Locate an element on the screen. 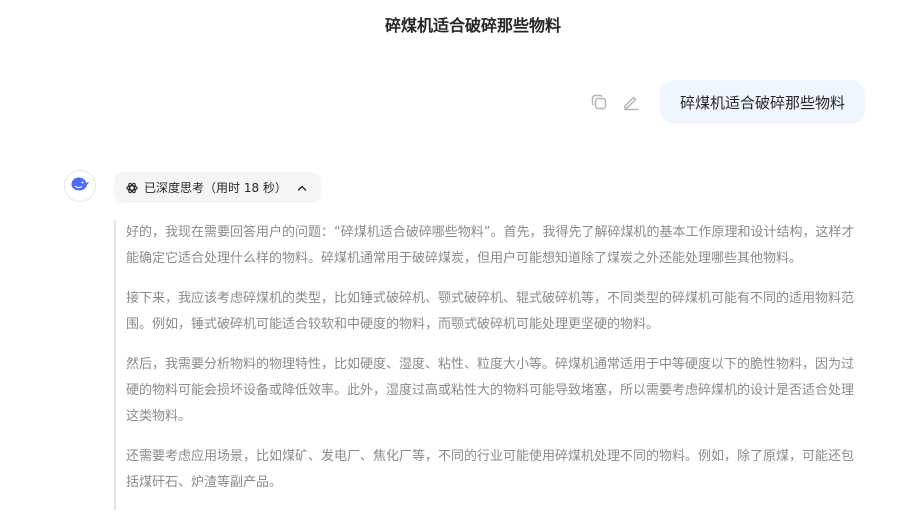 This screenshot has width=922, height=531. deep-think-label: 已深度思考（用时 18 秒） is located at coordinates (215, 188).